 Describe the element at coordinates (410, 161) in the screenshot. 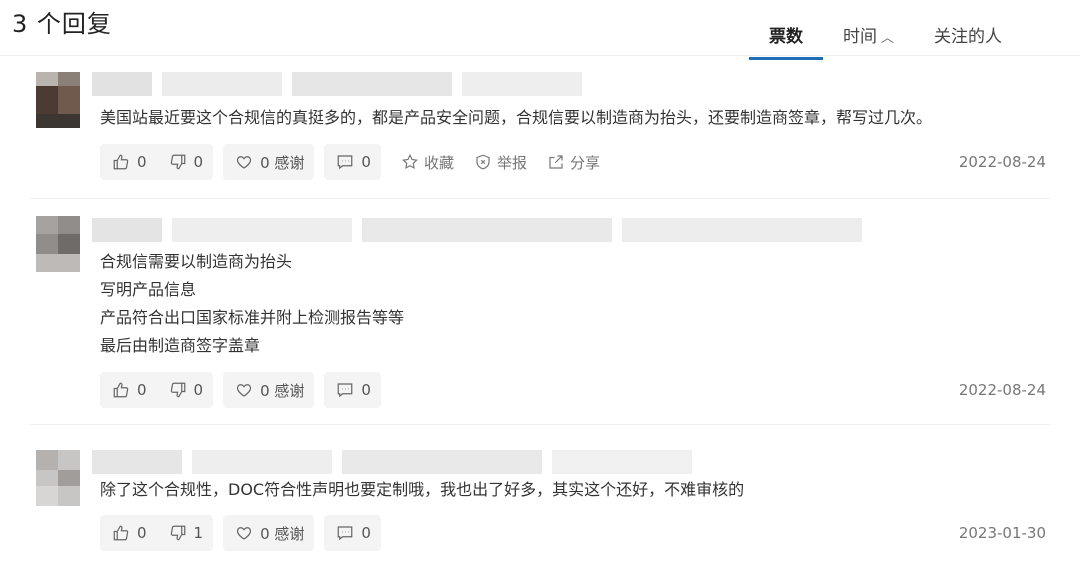

I see `star-icon` at that location.